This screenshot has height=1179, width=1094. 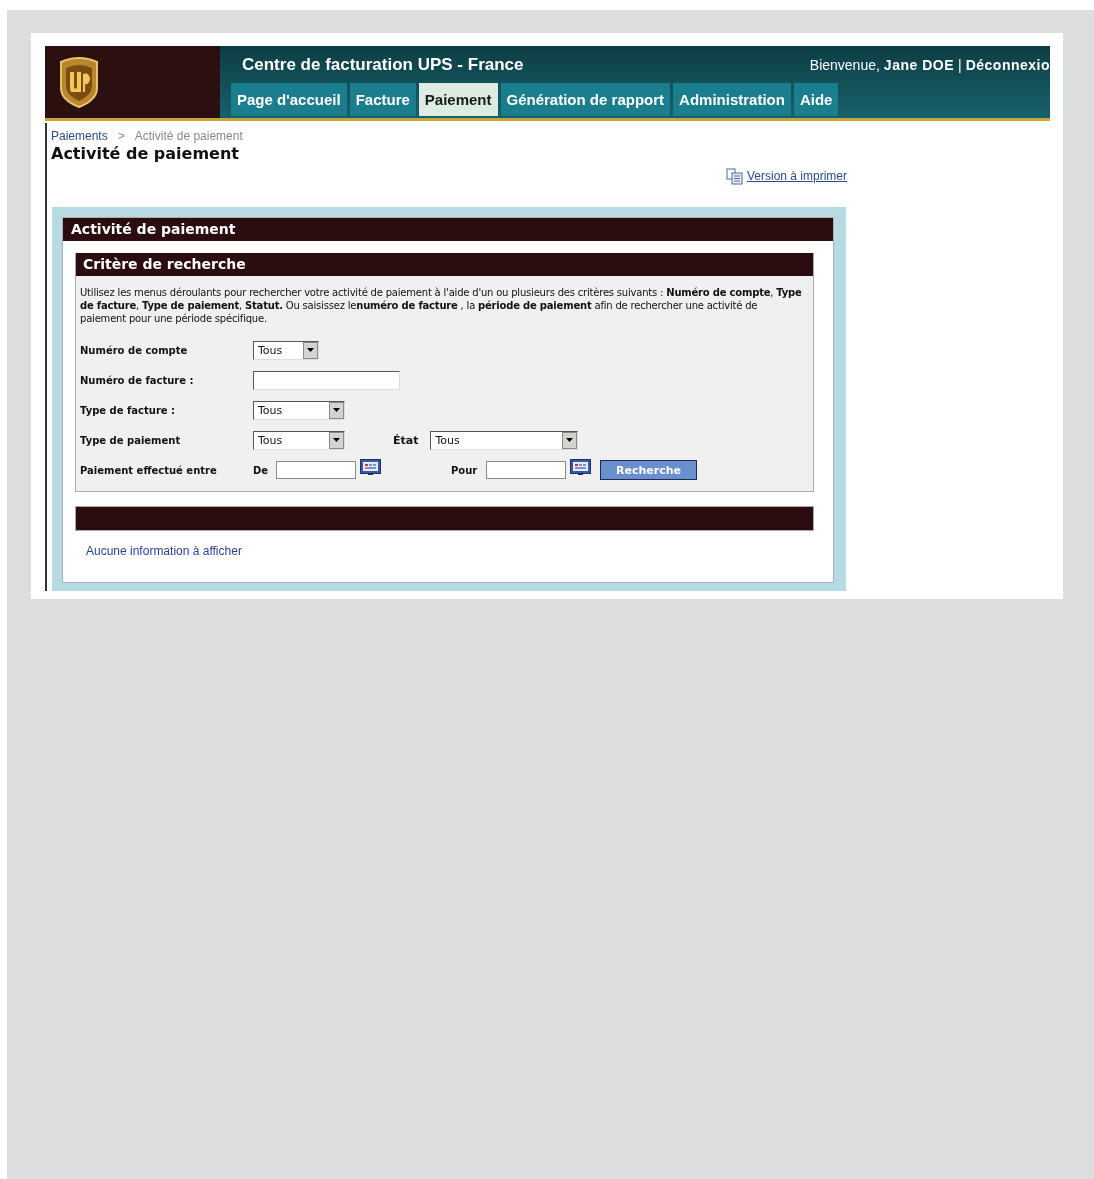 I want to click on nav-tab: Administration, so click(x=732, y=99).